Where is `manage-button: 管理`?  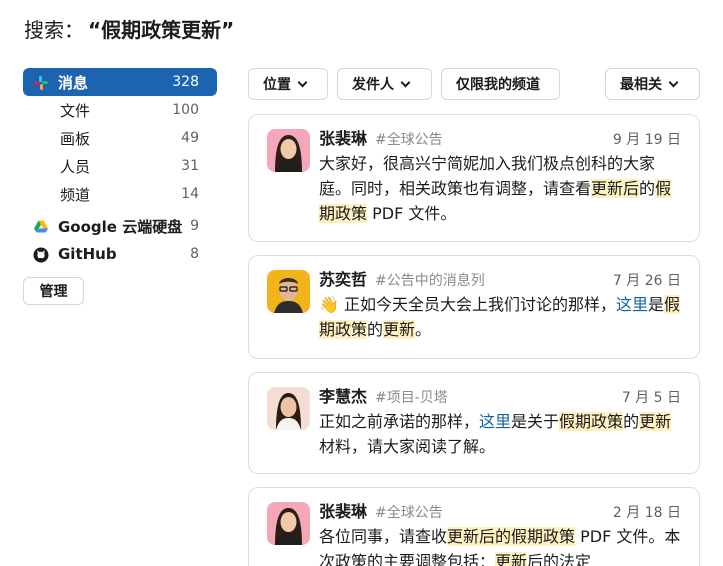
manage-button: 管理 is located at coordinates (53, 291).